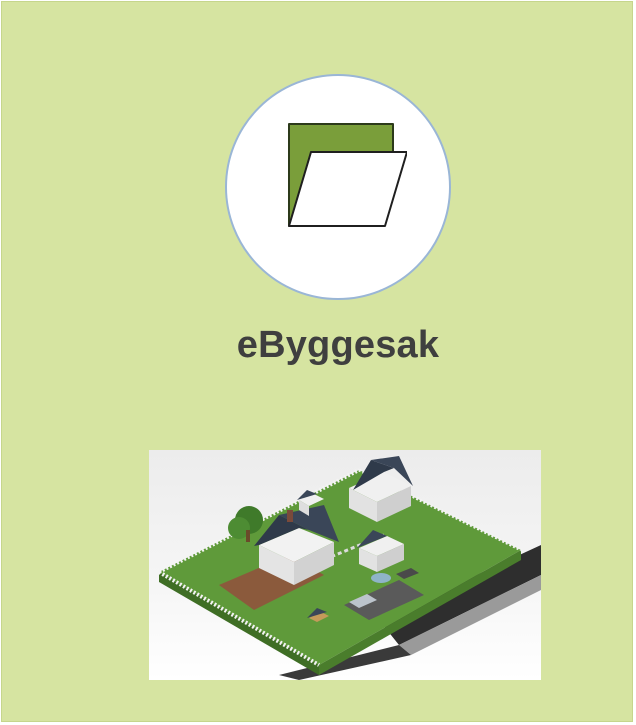 The image size is (636, 725). What do you see at coordinates (338, 345) in the screenshot?
I see `app-title: eByggesak` at bounding box center [338, 345].